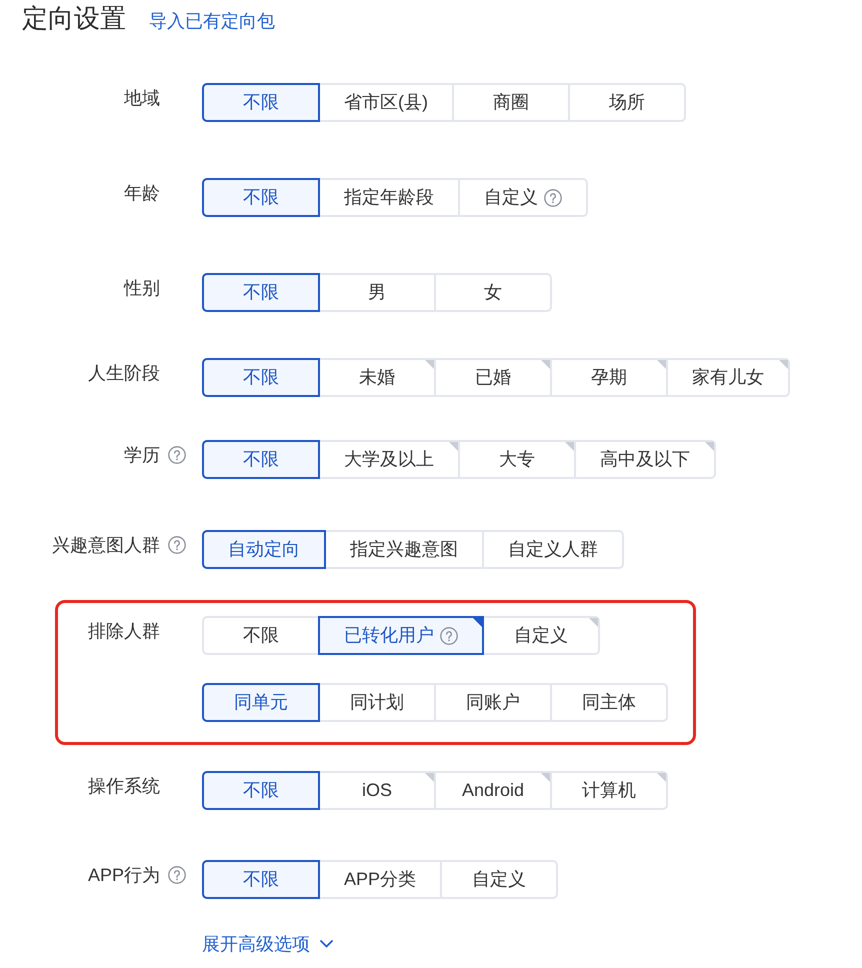 The image size is (862, 968). I want to click on page-title: 定向设置, so click(74, 18).